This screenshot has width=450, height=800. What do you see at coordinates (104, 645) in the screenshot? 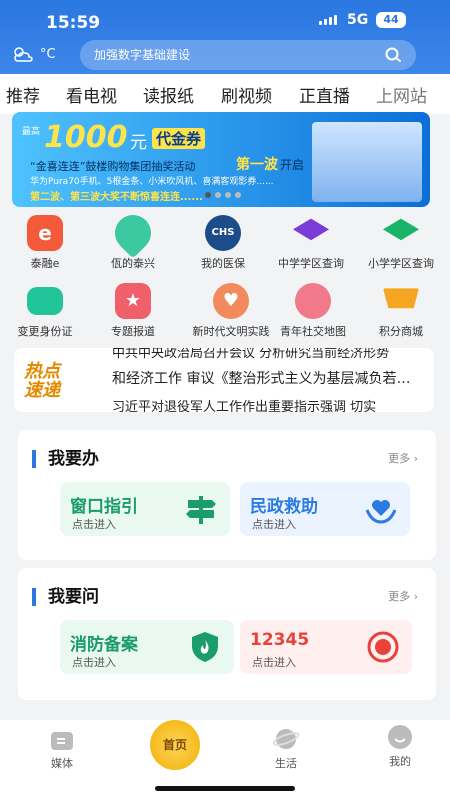
I see `tile-title: 消防备案` at bounding box center [104, 645].